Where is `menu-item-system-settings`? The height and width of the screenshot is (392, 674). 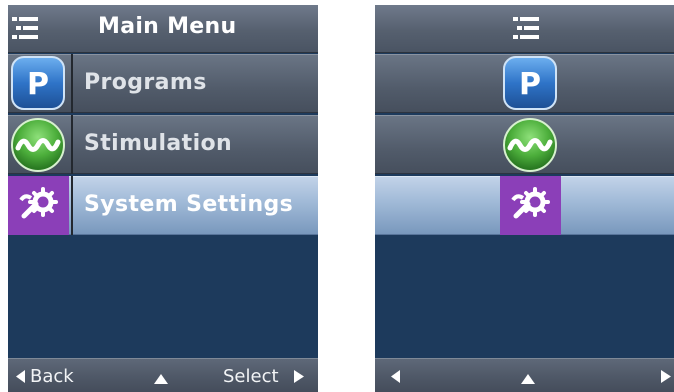 menu-item-system-settings is located at coordinates (524, 205).